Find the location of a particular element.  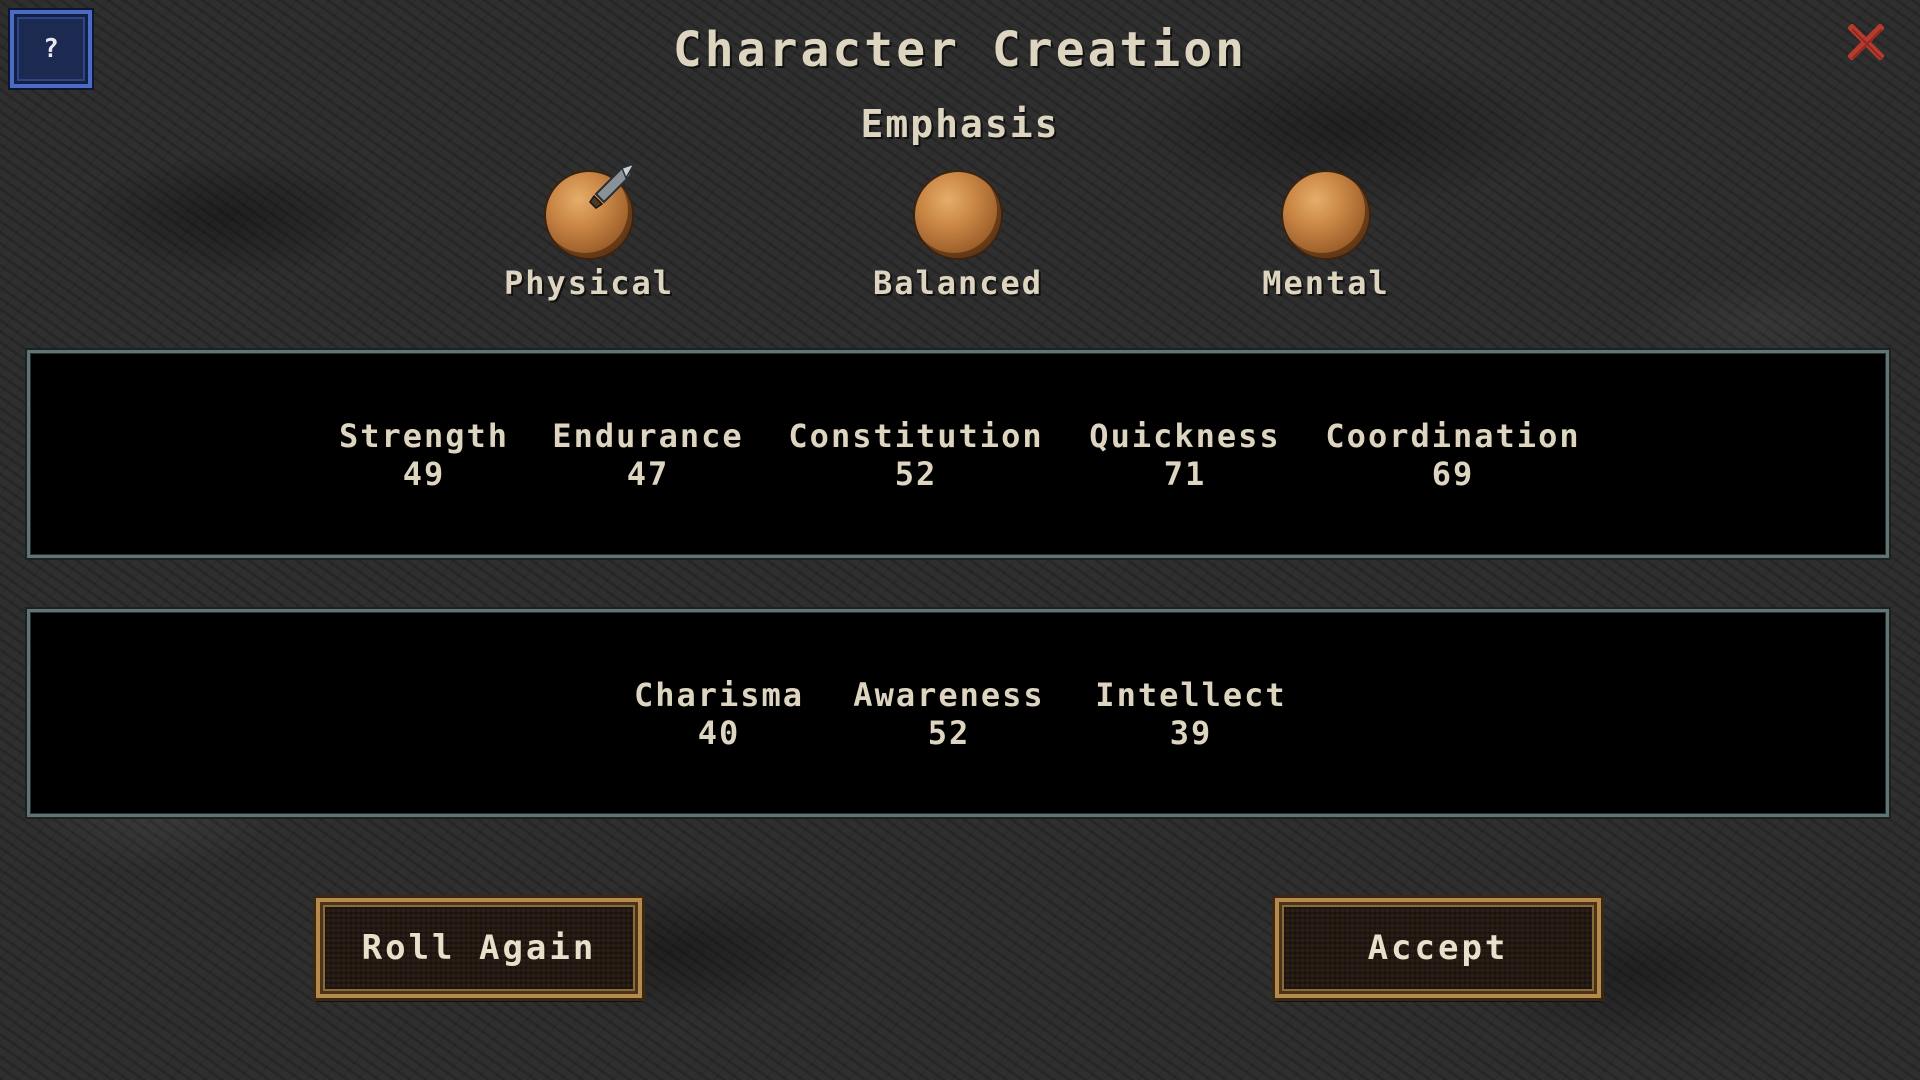

stat-awareness: Awareness 52 is located at coordinates (948, 714).